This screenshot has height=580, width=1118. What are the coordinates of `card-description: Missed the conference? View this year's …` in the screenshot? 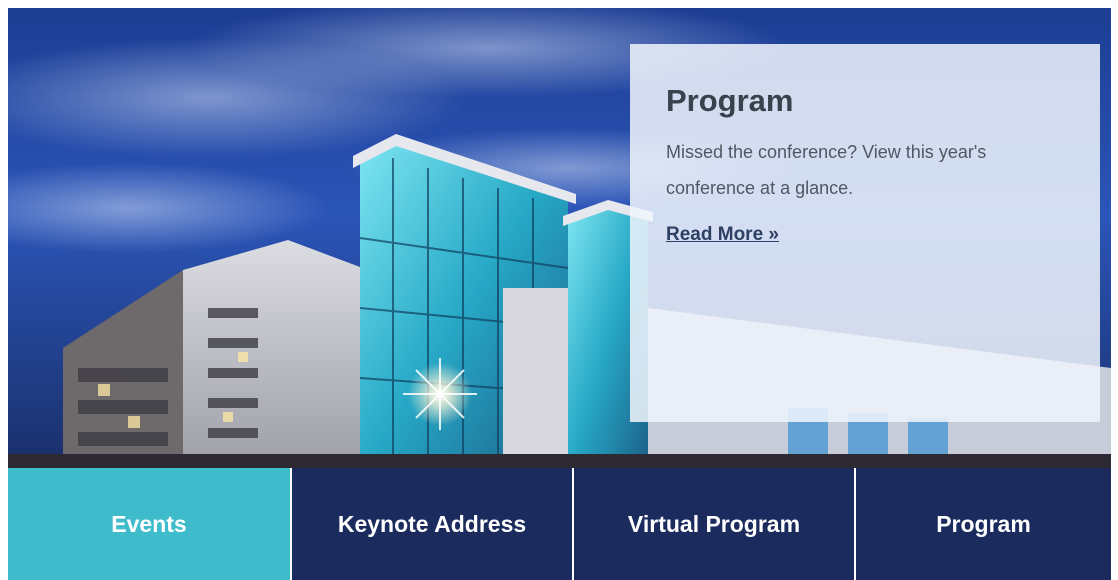 It's located at (826, 170).